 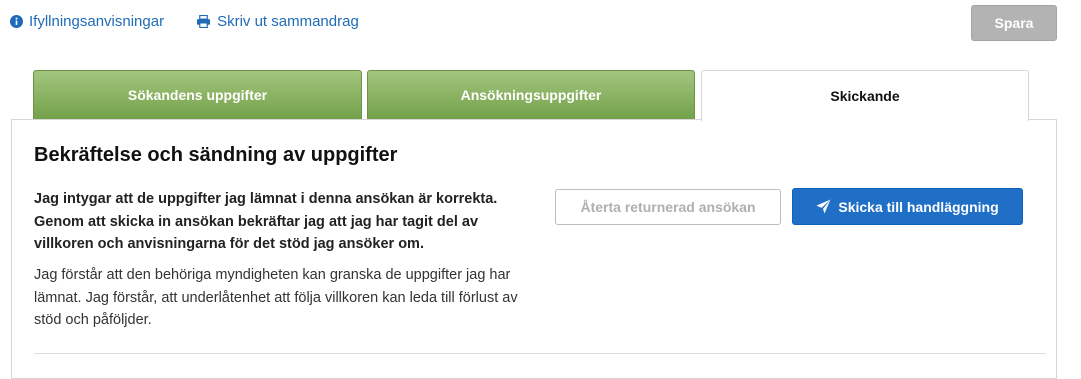 I want to click on print-summary-link: Skriv ut sammandrag, so click(x=277, y=21).